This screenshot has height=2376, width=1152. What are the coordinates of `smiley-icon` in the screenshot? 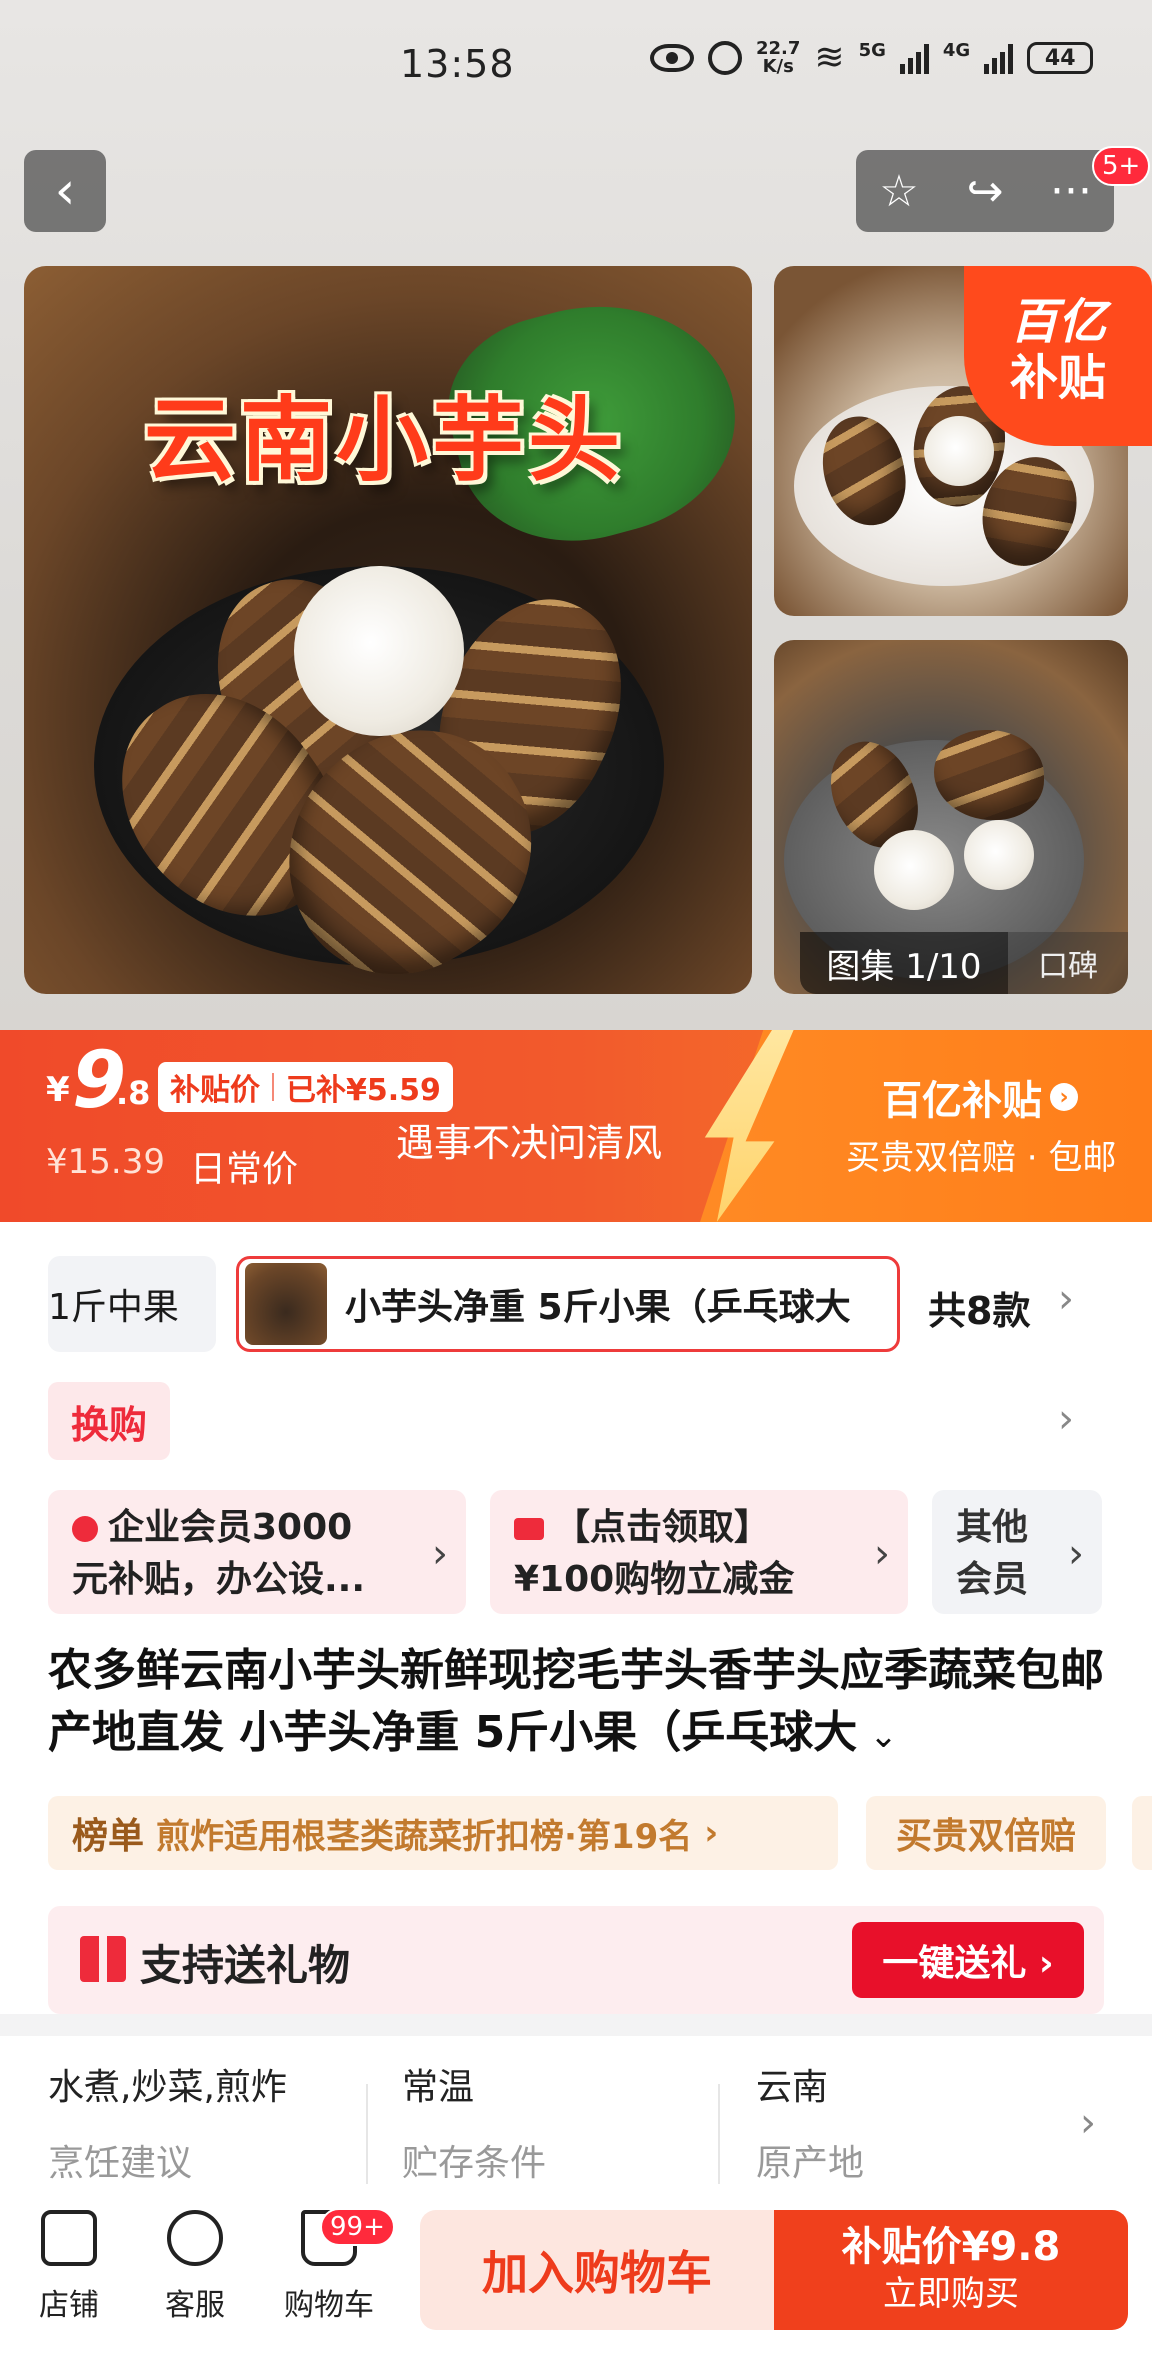 It's located at (195, 2238).